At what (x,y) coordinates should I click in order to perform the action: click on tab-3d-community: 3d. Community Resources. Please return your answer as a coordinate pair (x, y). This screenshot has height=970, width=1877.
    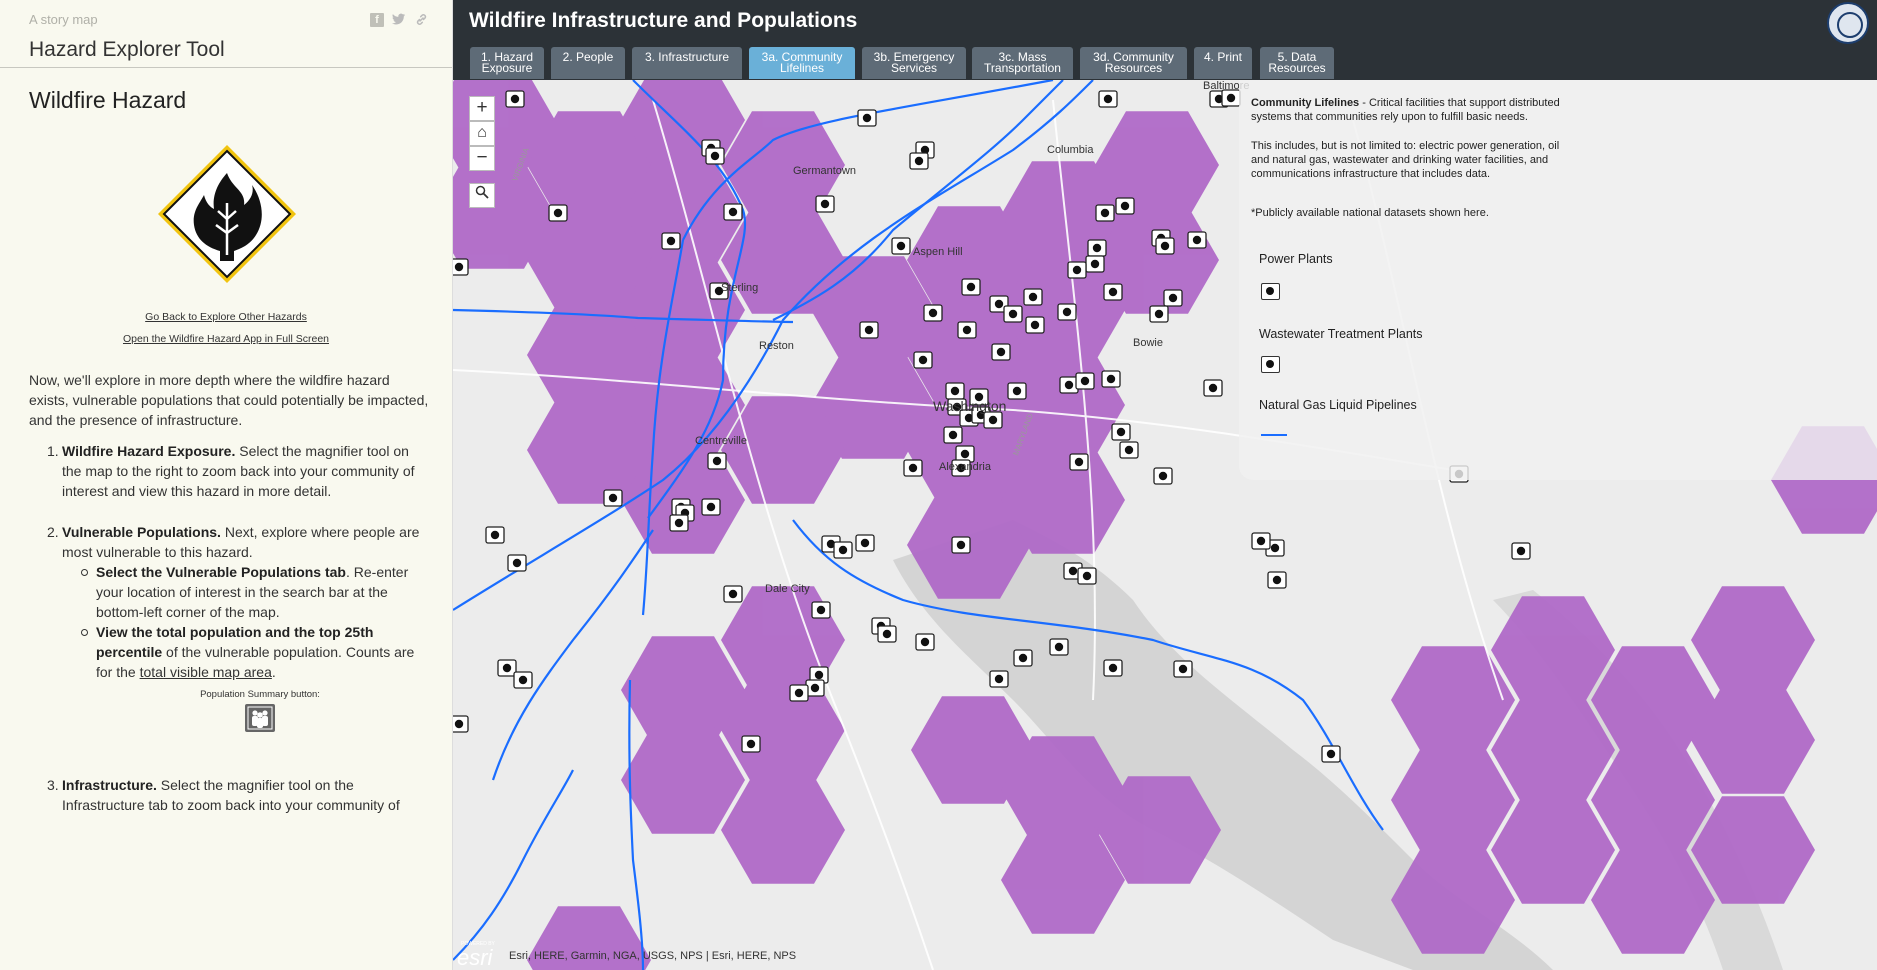
    Looking at the image, I should click on (1133, 63).